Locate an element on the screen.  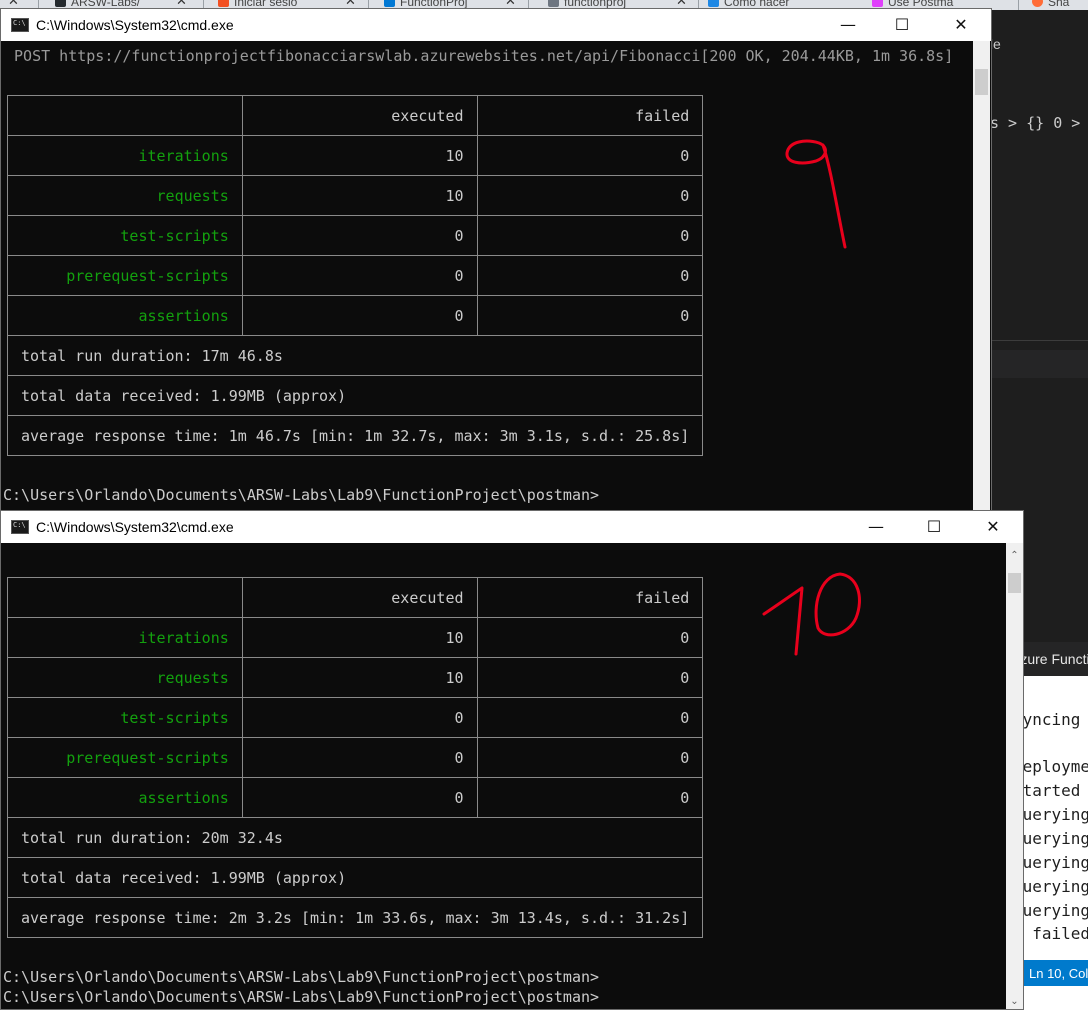
scroll-up-arrow-icon: ⌃ is located at coordinates (1014, 555).